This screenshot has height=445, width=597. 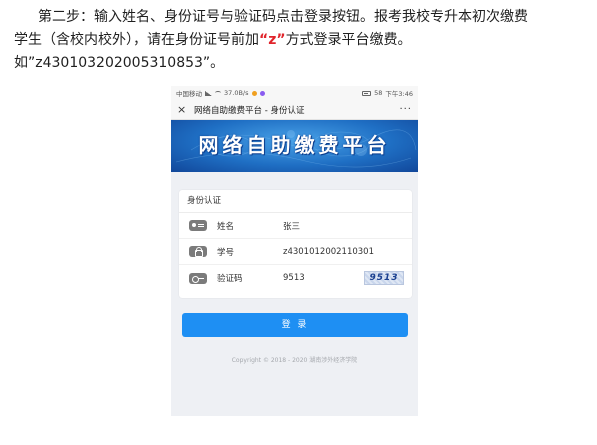 What do you see at coordinates (294, 360) in the screenshot?
I see `copyright: Copyright © 2018 - 2020 湖南涉外经济学院` at bounding box center [294, 360].